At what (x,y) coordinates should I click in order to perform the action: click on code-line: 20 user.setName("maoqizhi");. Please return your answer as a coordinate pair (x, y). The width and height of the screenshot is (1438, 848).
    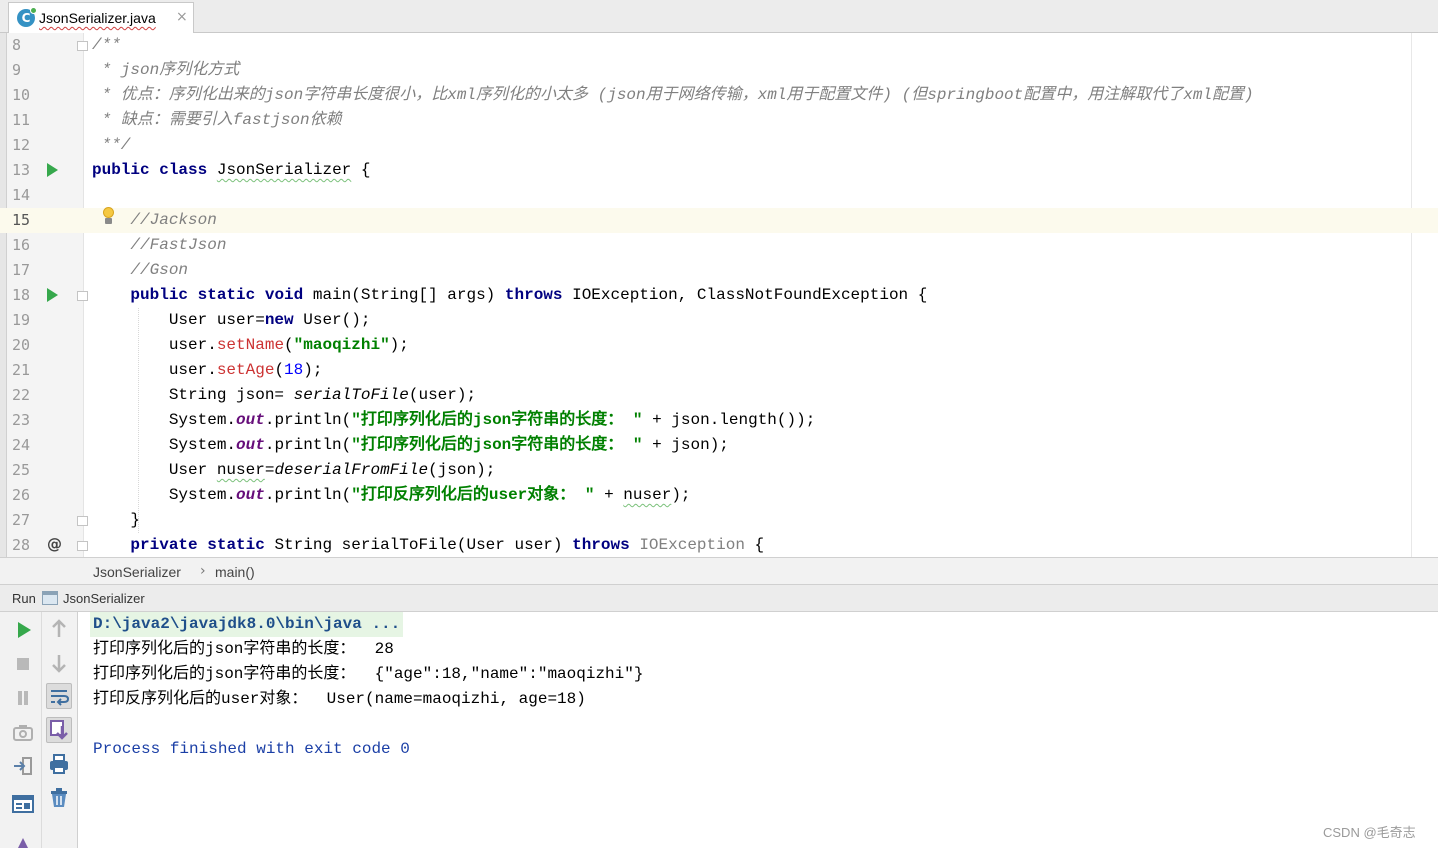
    Looking at the image, I should click on (719, 345).